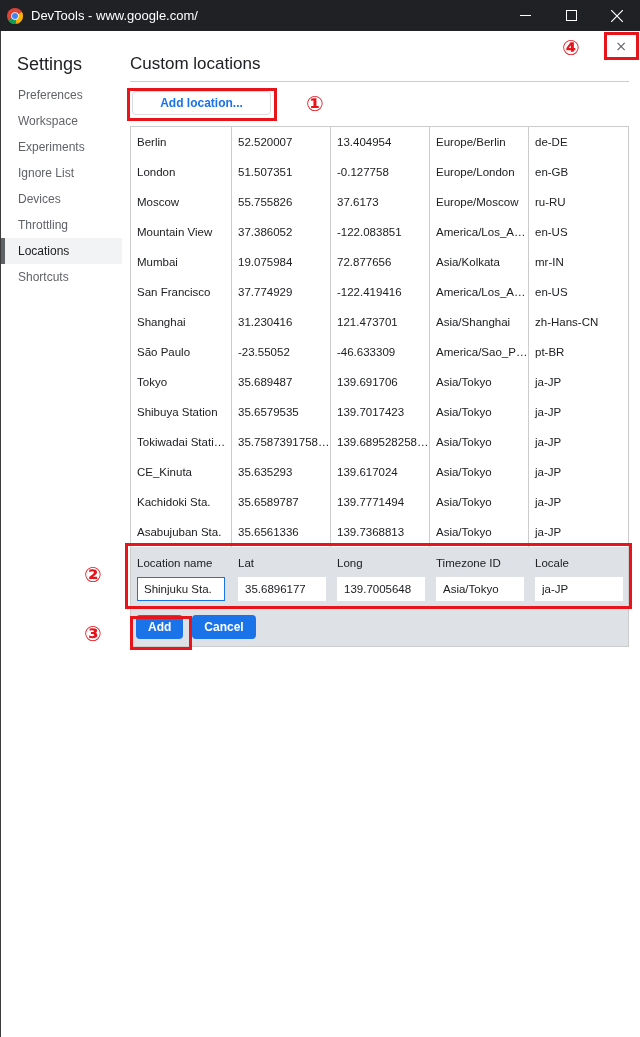  I want to click on table-cell-text: ru-RU, so click(550, 202).